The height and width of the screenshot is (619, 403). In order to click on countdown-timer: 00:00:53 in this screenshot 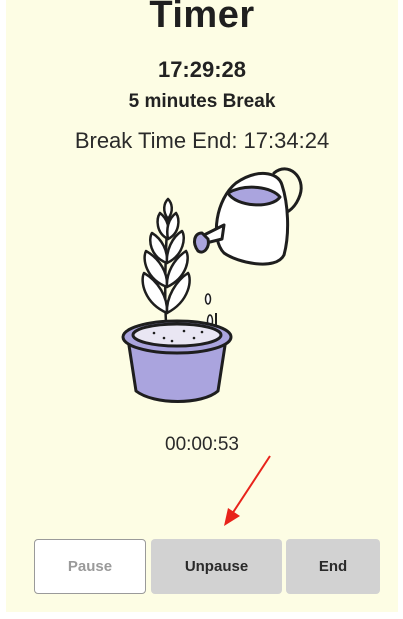, I will do `click(202, 444)`.